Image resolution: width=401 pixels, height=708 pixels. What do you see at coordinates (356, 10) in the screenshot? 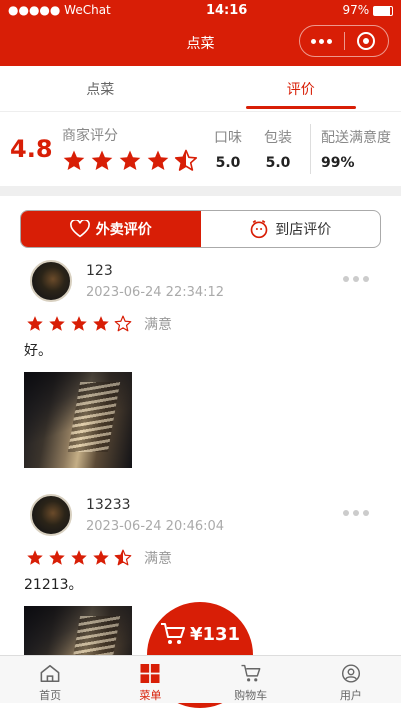
I see `battery-level: 97%` at bounding box center [356, 10].